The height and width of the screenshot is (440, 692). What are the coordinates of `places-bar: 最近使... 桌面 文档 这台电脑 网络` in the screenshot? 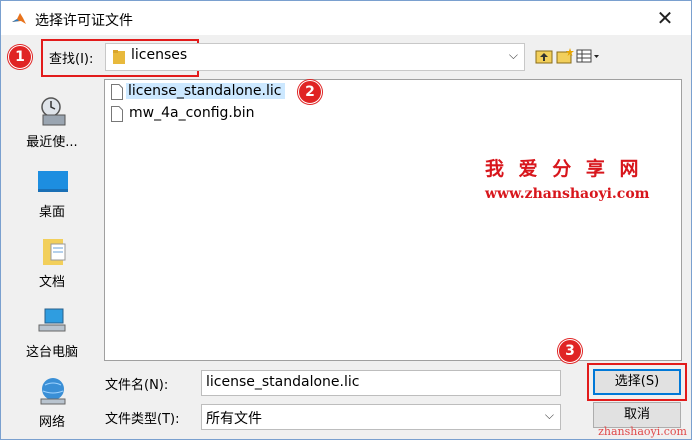 It's located at (52, 256).